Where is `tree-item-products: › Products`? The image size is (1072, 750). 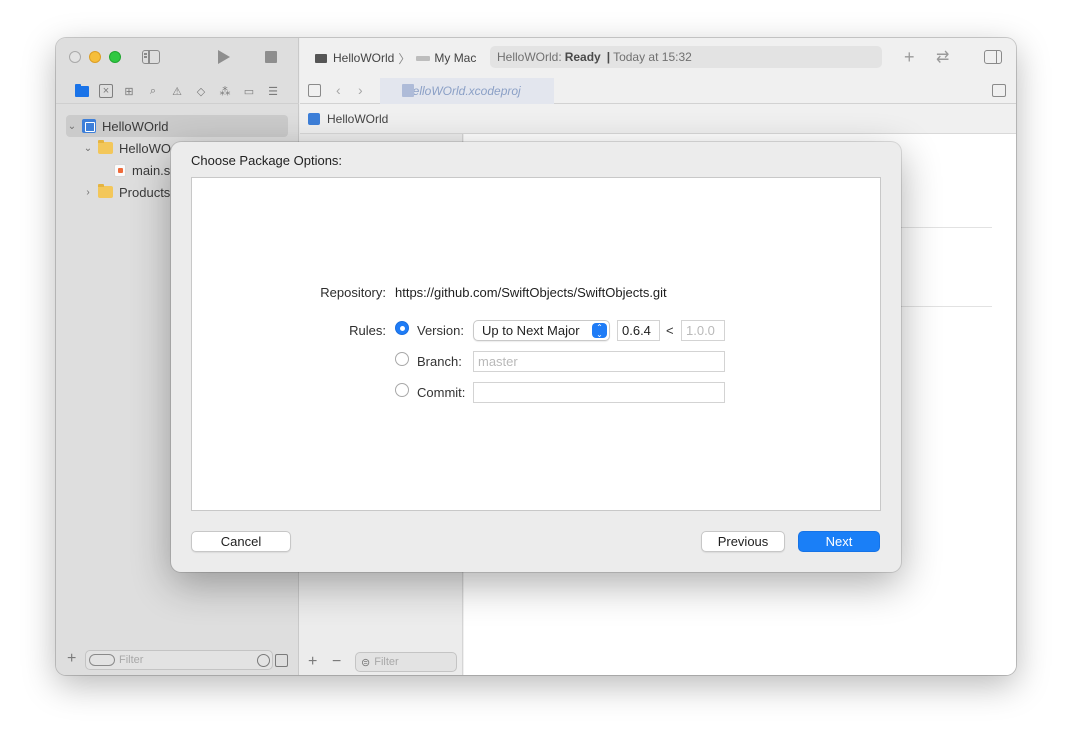 tree-item-products: › Products is located at coordinates (126, 192).